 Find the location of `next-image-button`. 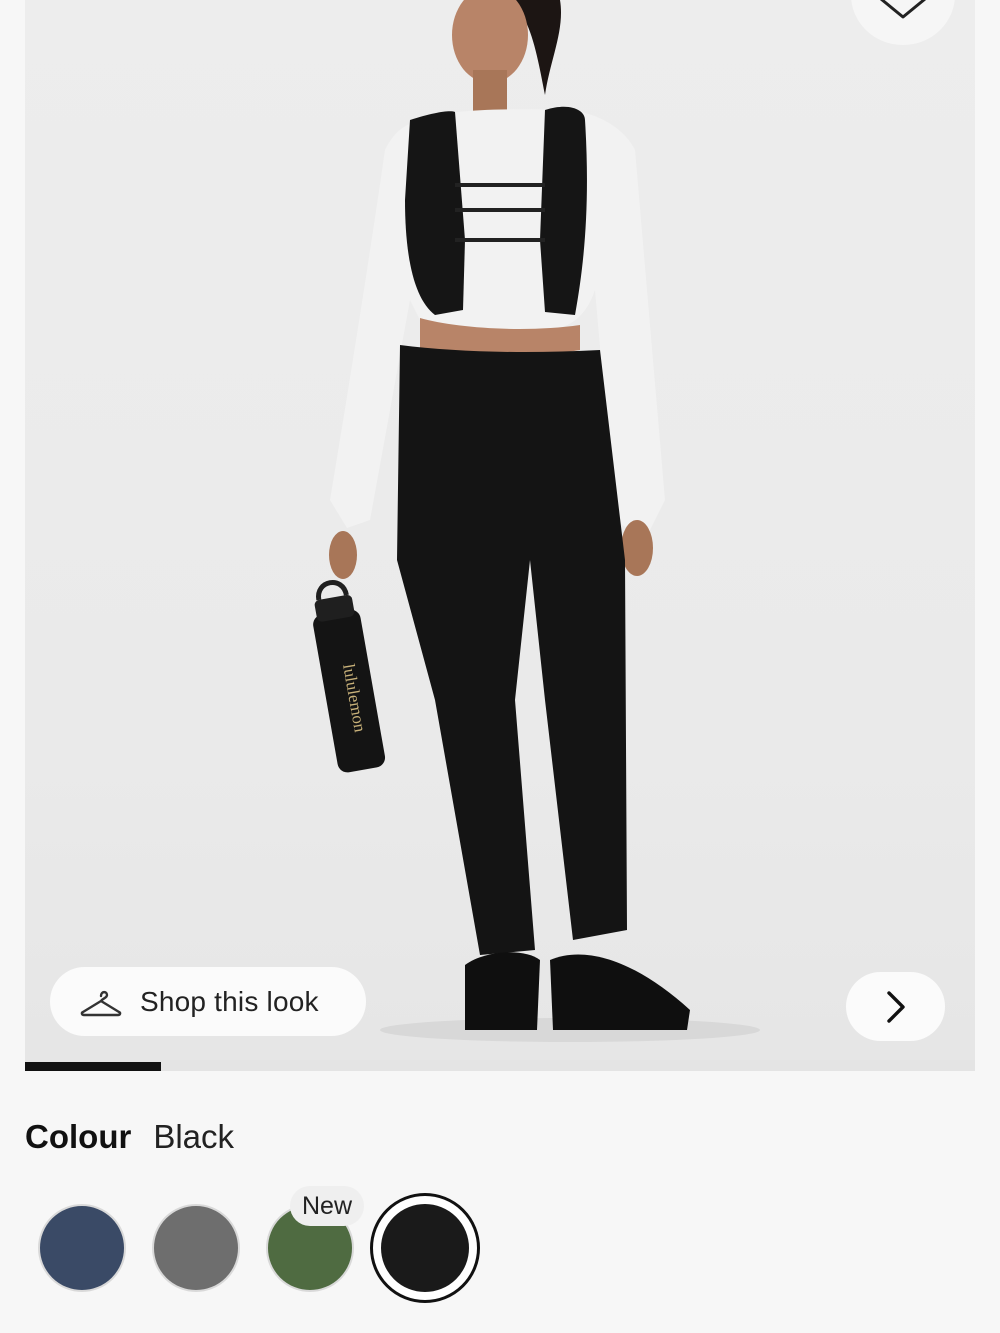

next-image-button is located at coordinates (895, 1006).